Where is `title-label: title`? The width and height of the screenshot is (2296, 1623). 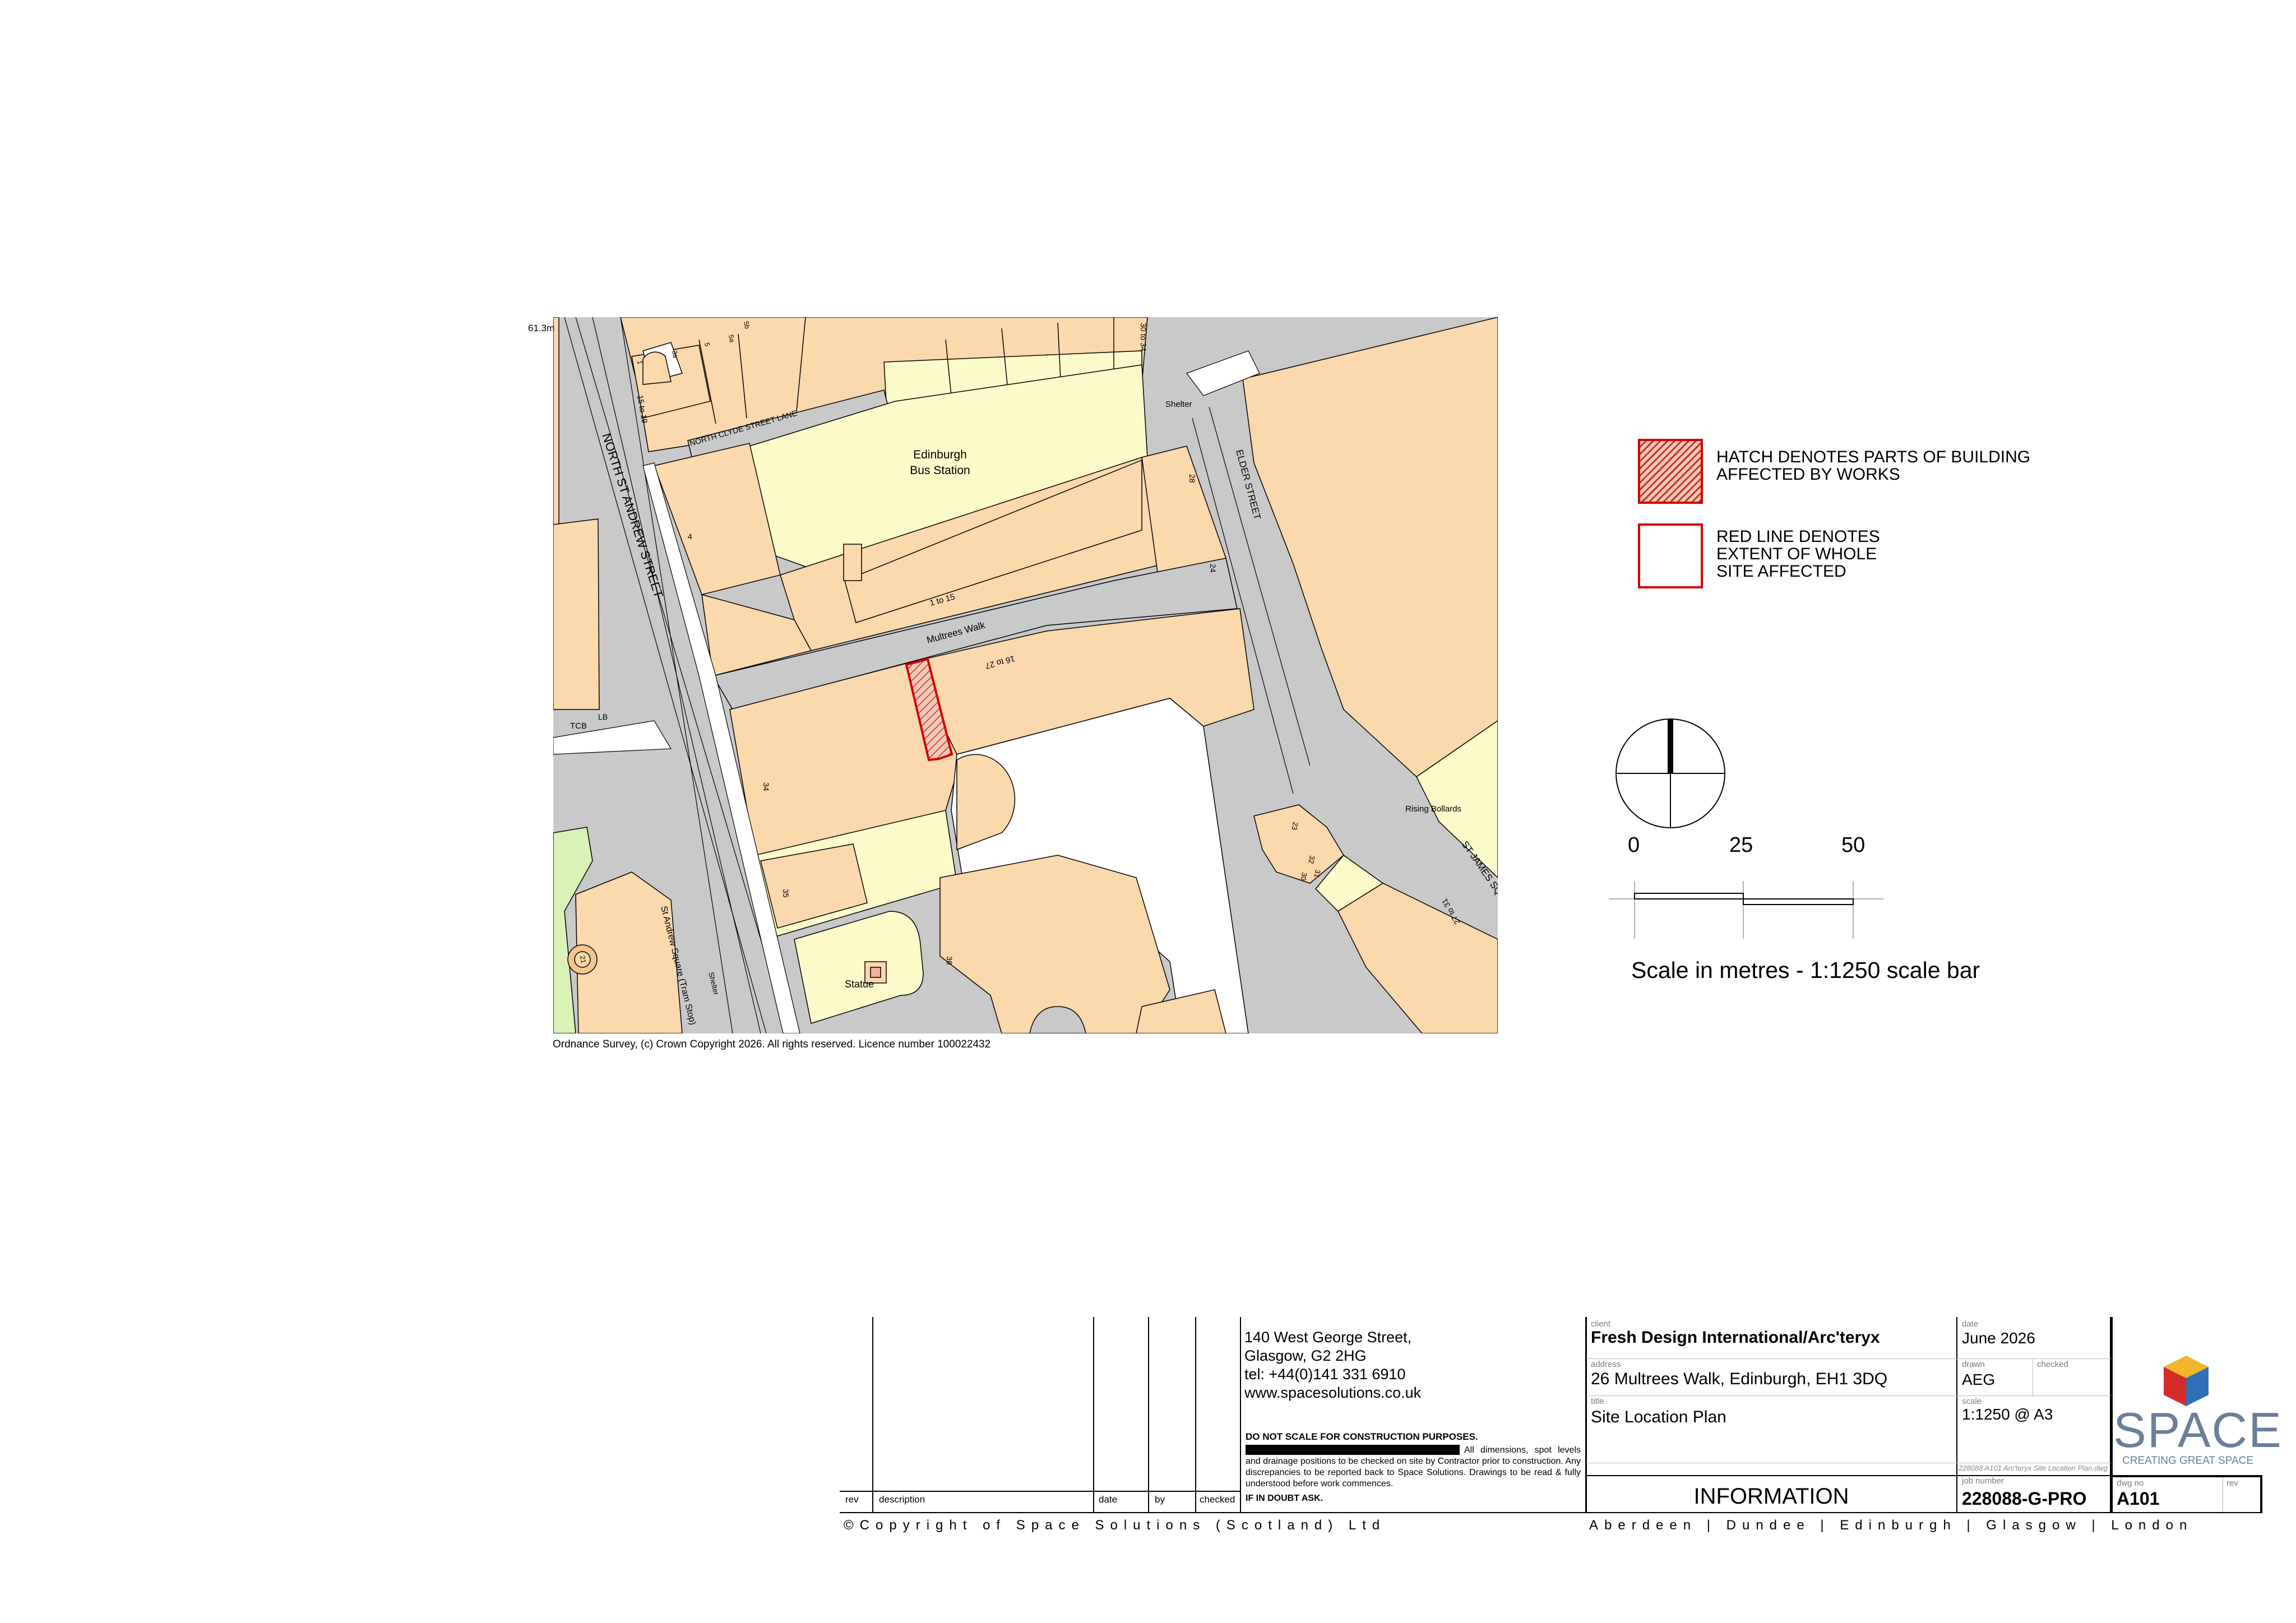 title-label: title is located at coordinates (1597, 1401).